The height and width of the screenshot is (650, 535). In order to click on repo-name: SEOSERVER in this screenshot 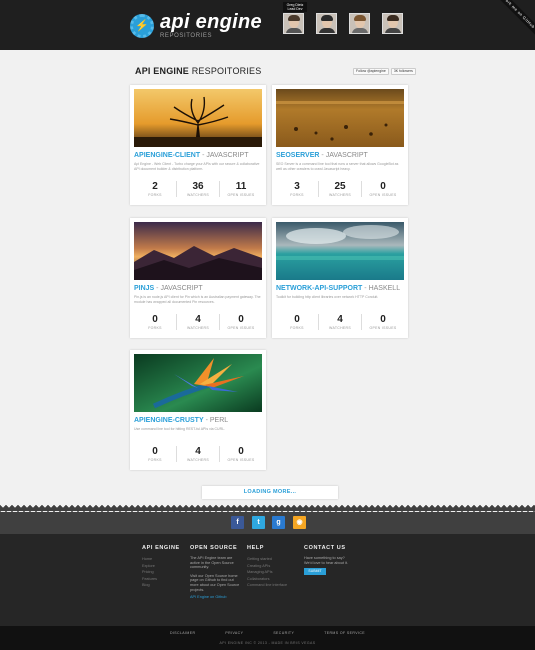, I will do `click(297, 155)`.